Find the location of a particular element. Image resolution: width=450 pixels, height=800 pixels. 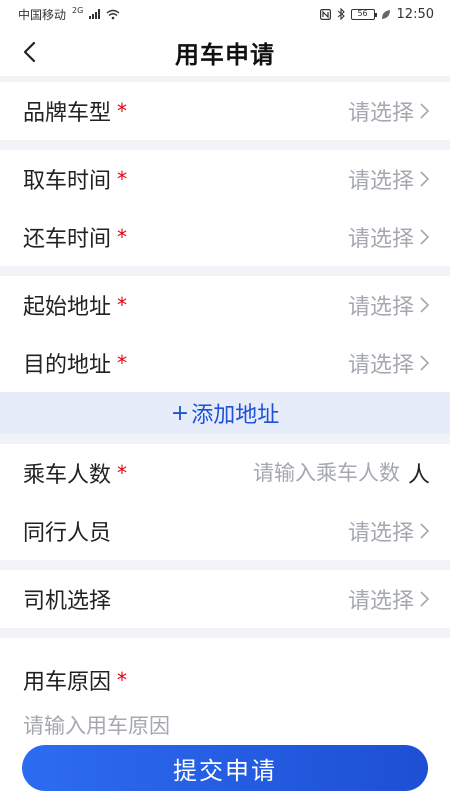

passenger-unit: 人 is located at coordinates (418, 475).